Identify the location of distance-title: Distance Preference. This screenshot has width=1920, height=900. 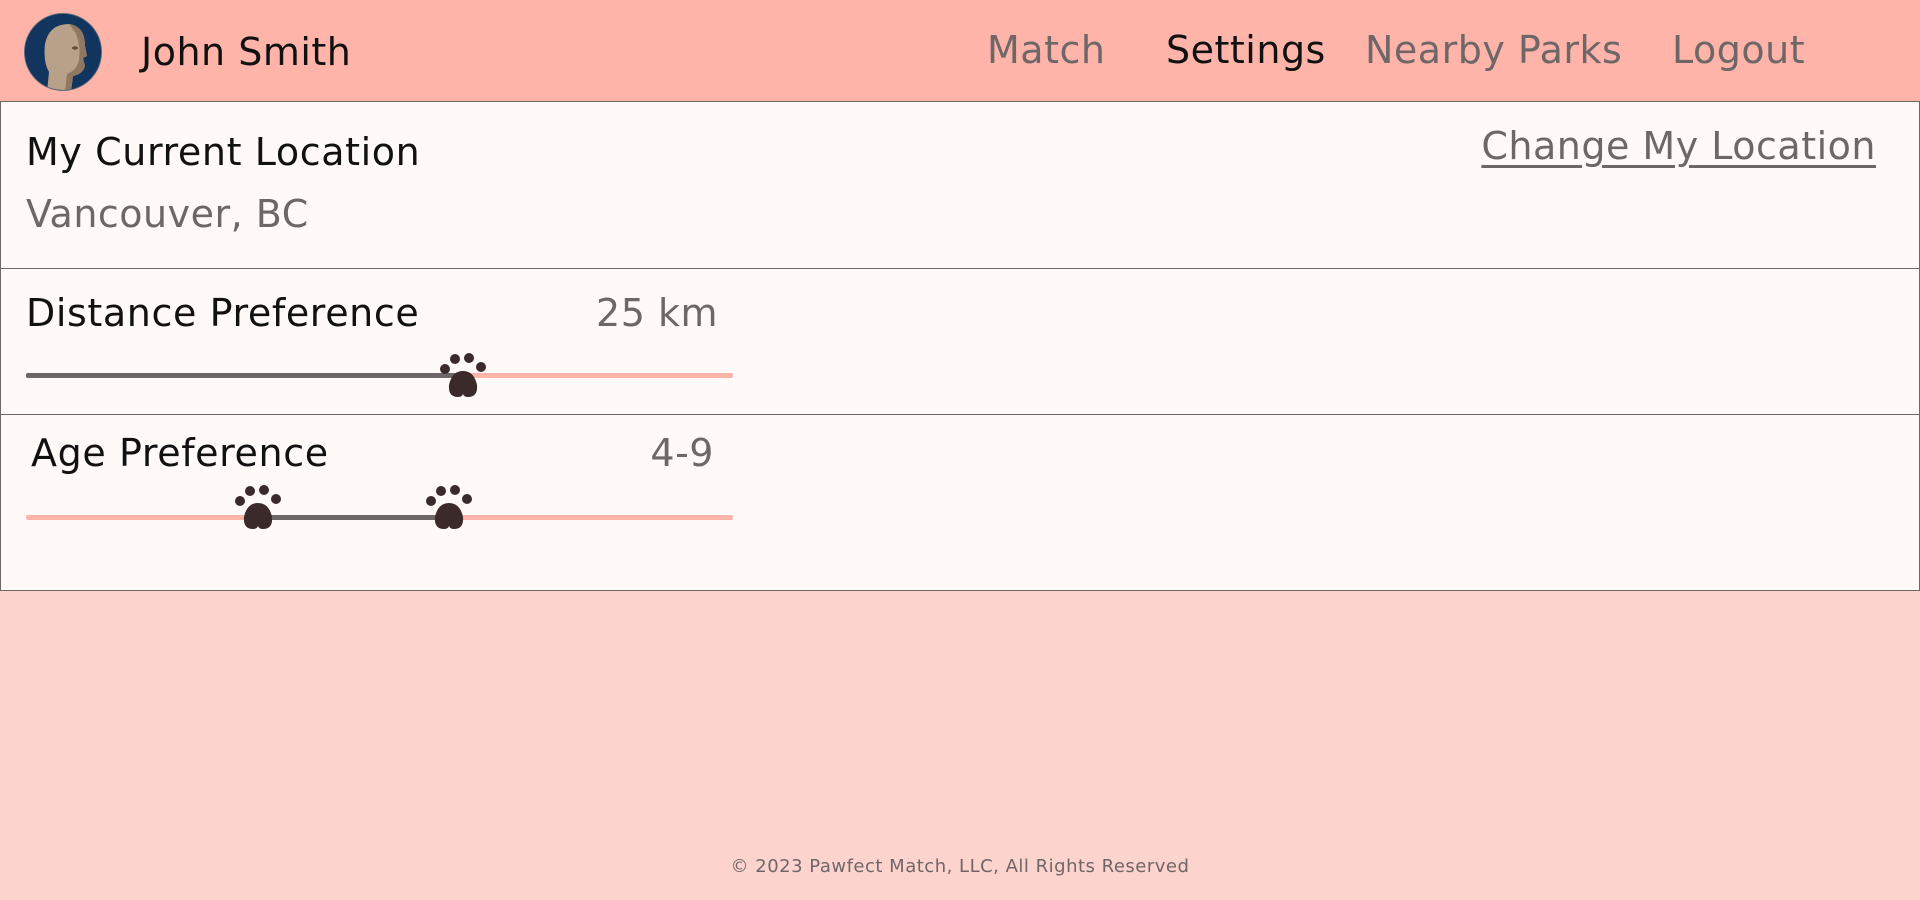
(223, 313).